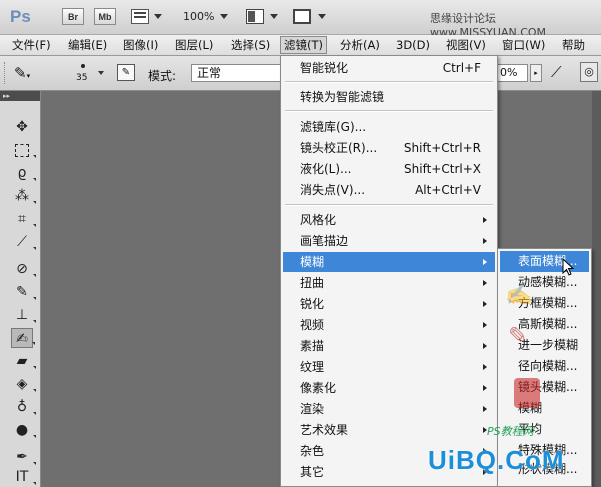 This screenshot has width=601, height=487. Describe the element at coordinates (23, 242) in the screenshot. I see `eyedropper-icon: ⟋` at that location.